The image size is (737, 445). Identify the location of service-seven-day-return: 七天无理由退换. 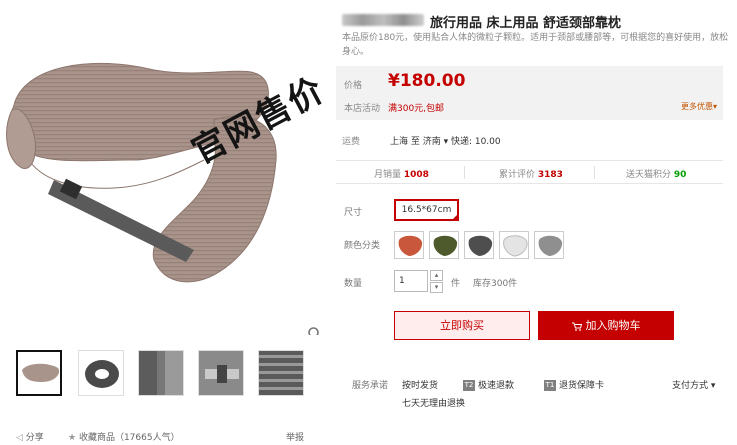
(433, 402).